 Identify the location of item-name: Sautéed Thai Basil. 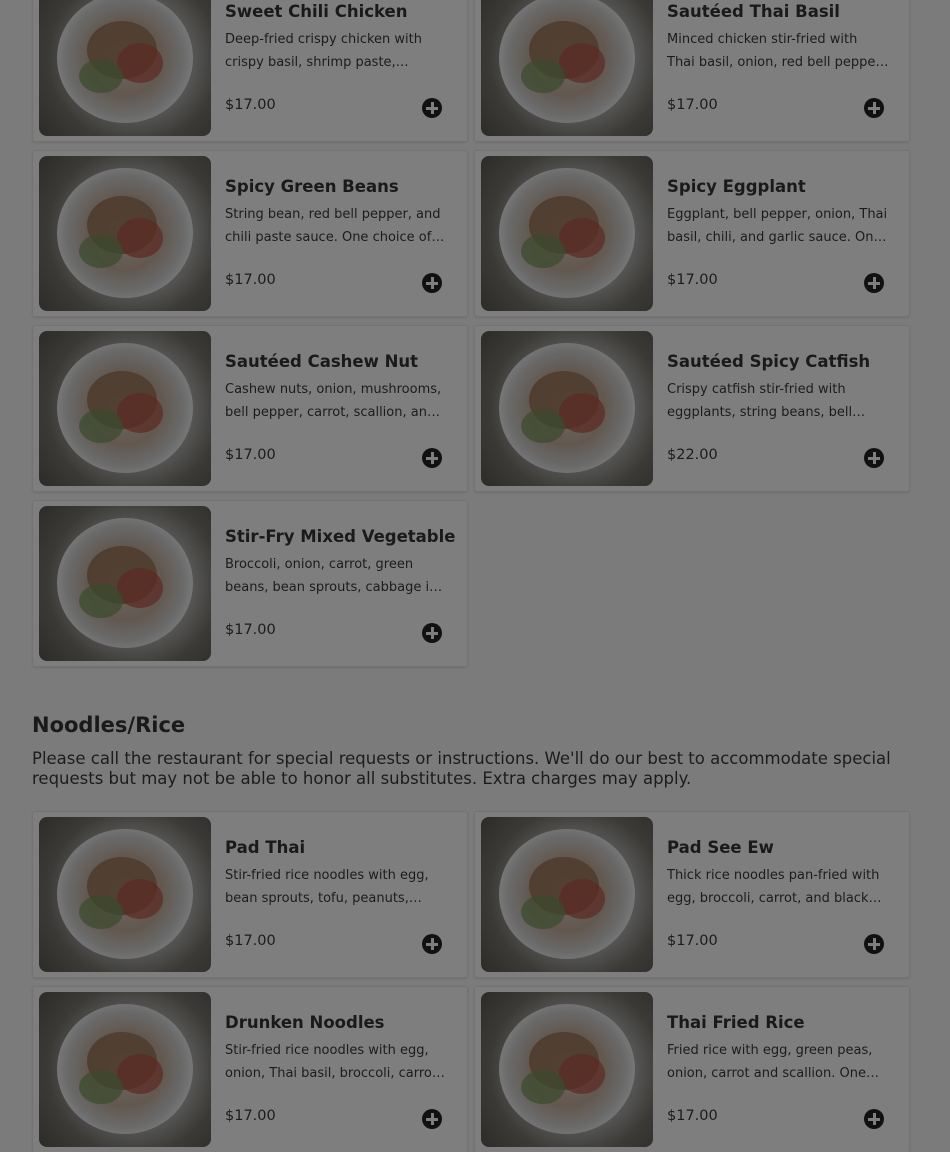
(753, 11).